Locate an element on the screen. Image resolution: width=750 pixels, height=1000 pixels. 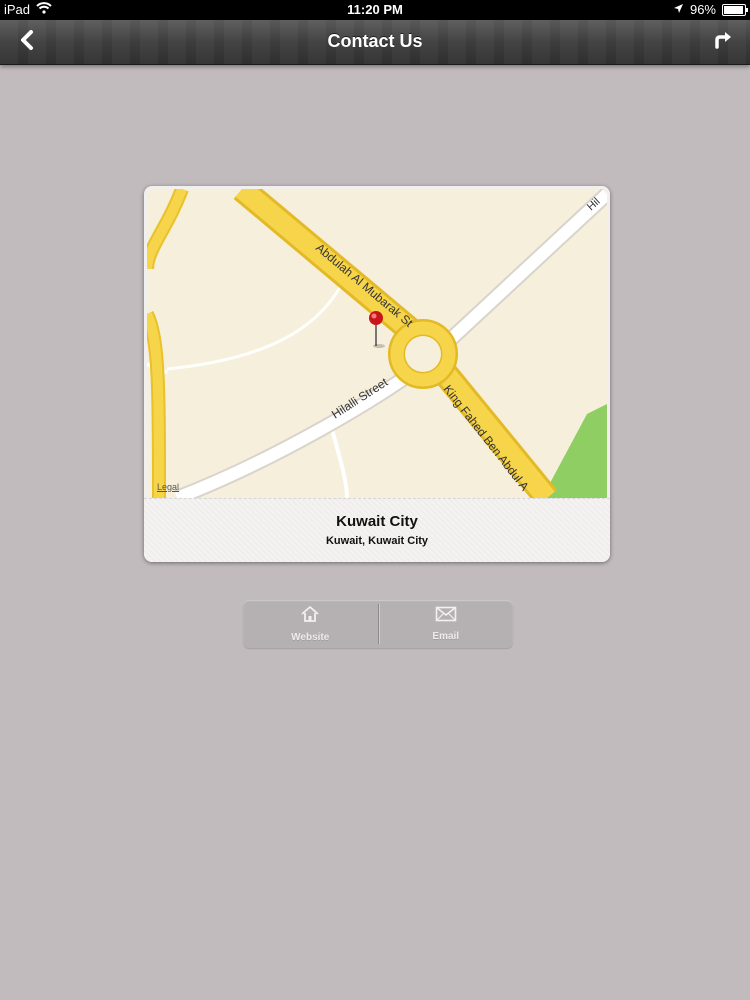
location-subtitle: Kuwait, Kuwait City is located at coordinates (377, 541).